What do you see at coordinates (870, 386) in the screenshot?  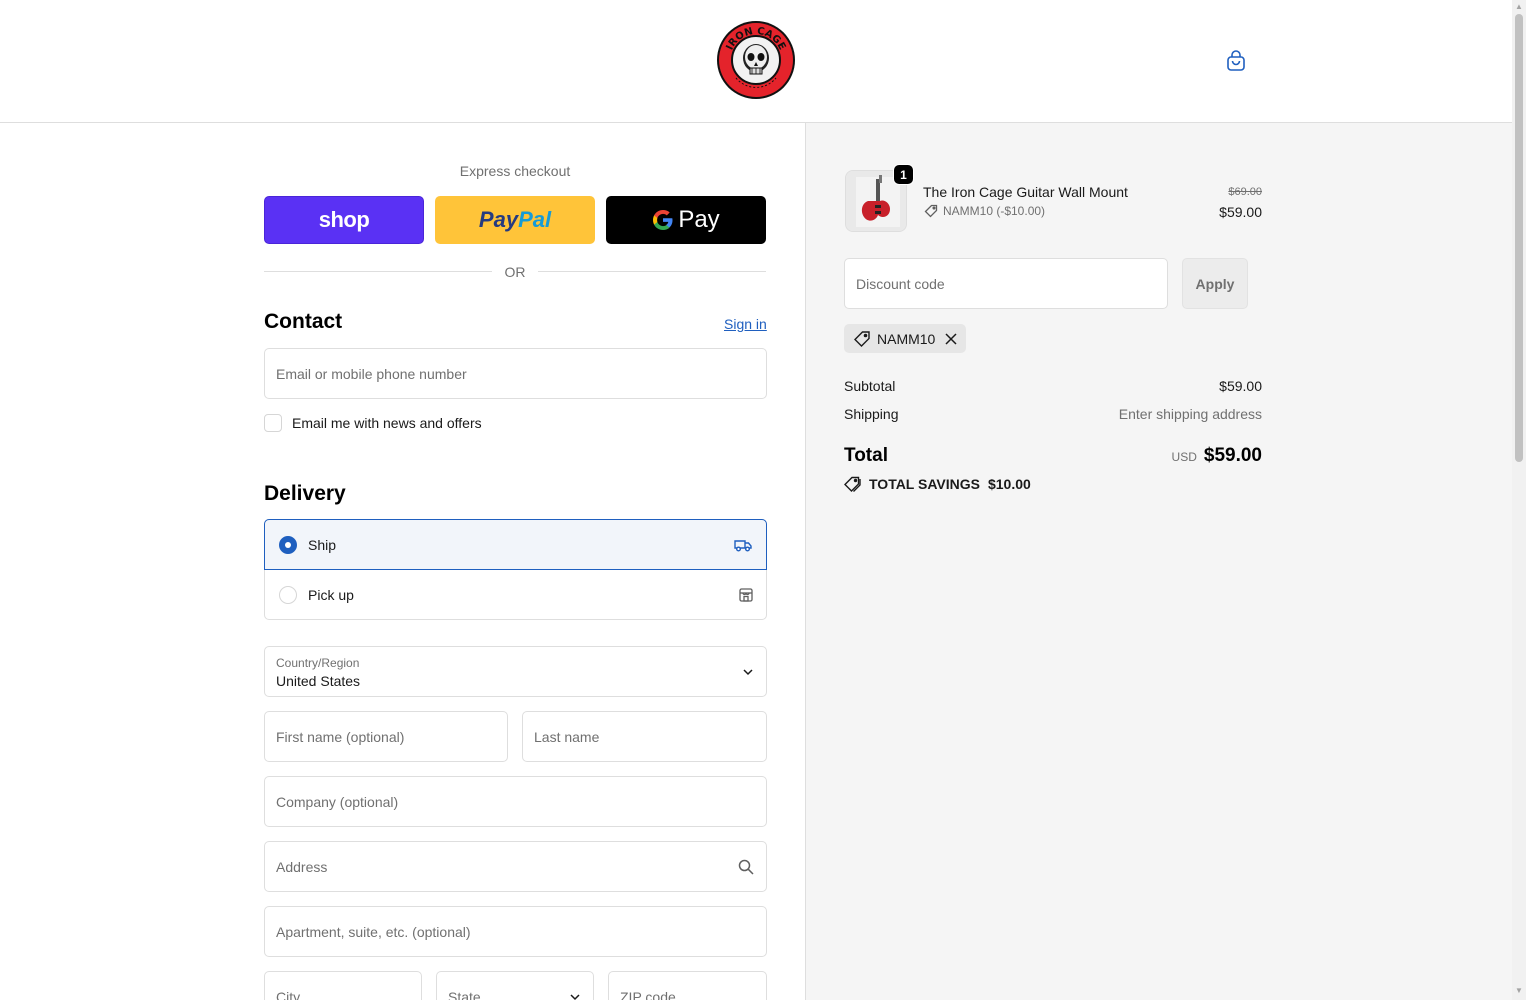 I see `subtotal-label: Subtotal` at bounding box center [870, 386].